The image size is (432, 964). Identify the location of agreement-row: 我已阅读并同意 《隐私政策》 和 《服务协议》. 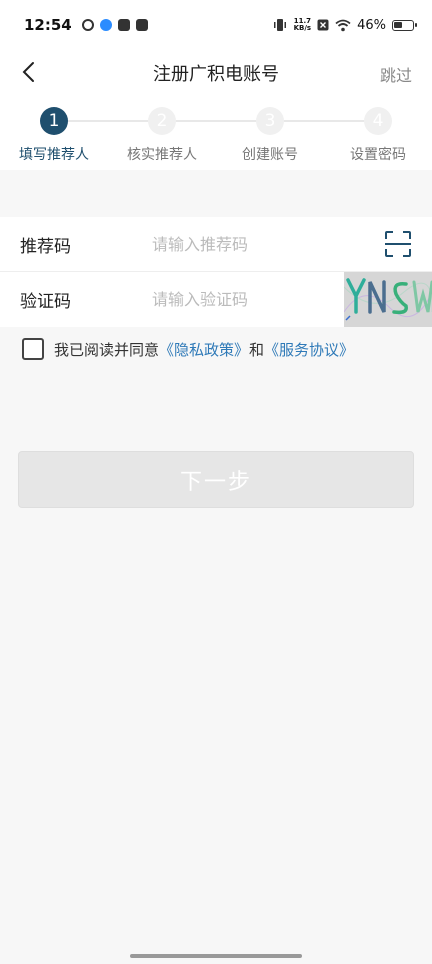
(188, 349).